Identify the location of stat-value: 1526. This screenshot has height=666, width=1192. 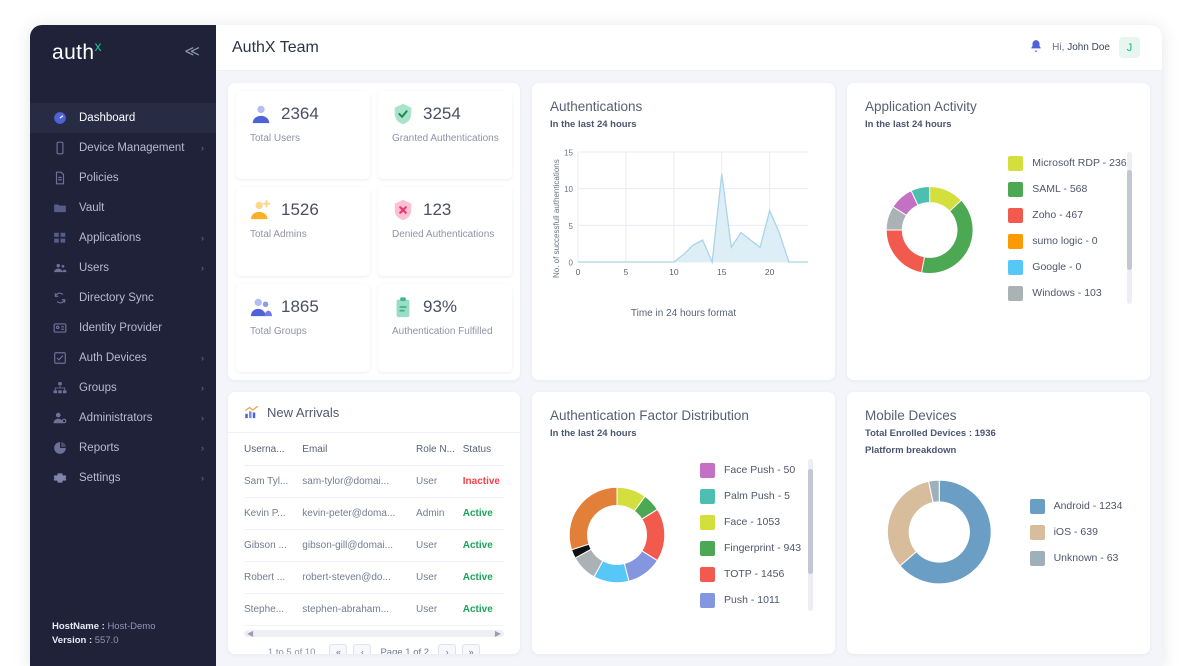
(300, 210).